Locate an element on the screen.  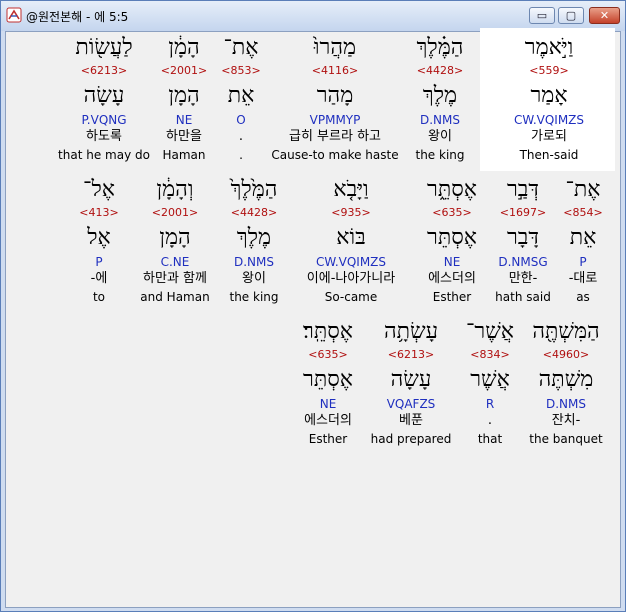
app-icon is located at coordinates (14, 15).